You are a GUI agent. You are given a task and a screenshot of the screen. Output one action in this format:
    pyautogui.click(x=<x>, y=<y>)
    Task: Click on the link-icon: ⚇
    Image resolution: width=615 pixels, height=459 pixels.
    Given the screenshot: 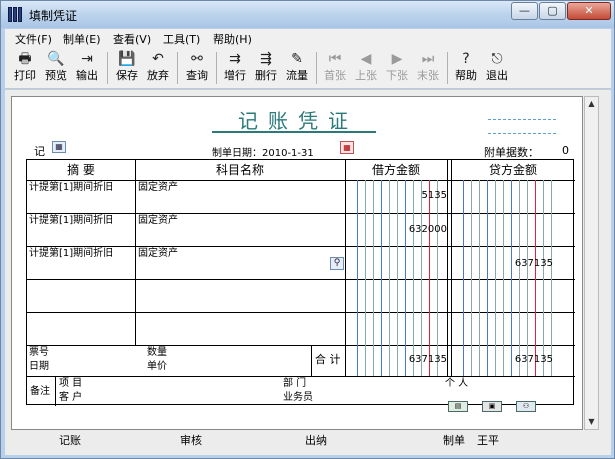 What is the action you would take?
    pyautogui.click(x=526, y=406)
    